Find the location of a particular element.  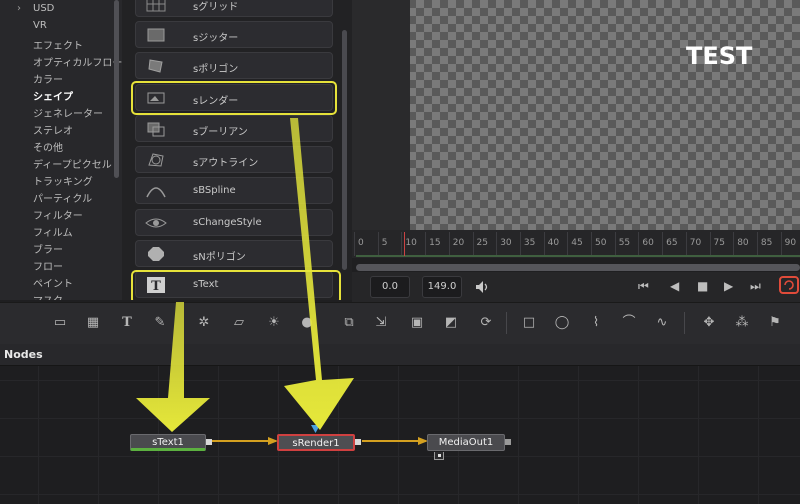

viewer-overlay-text: TEST is located at coordinates (719, 56).